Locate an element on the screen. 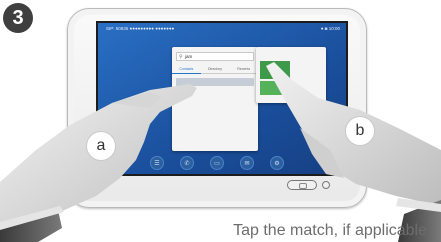 The width and height of the screenshot is (441, 242). label-b: b is located at coordinates (360, 131).